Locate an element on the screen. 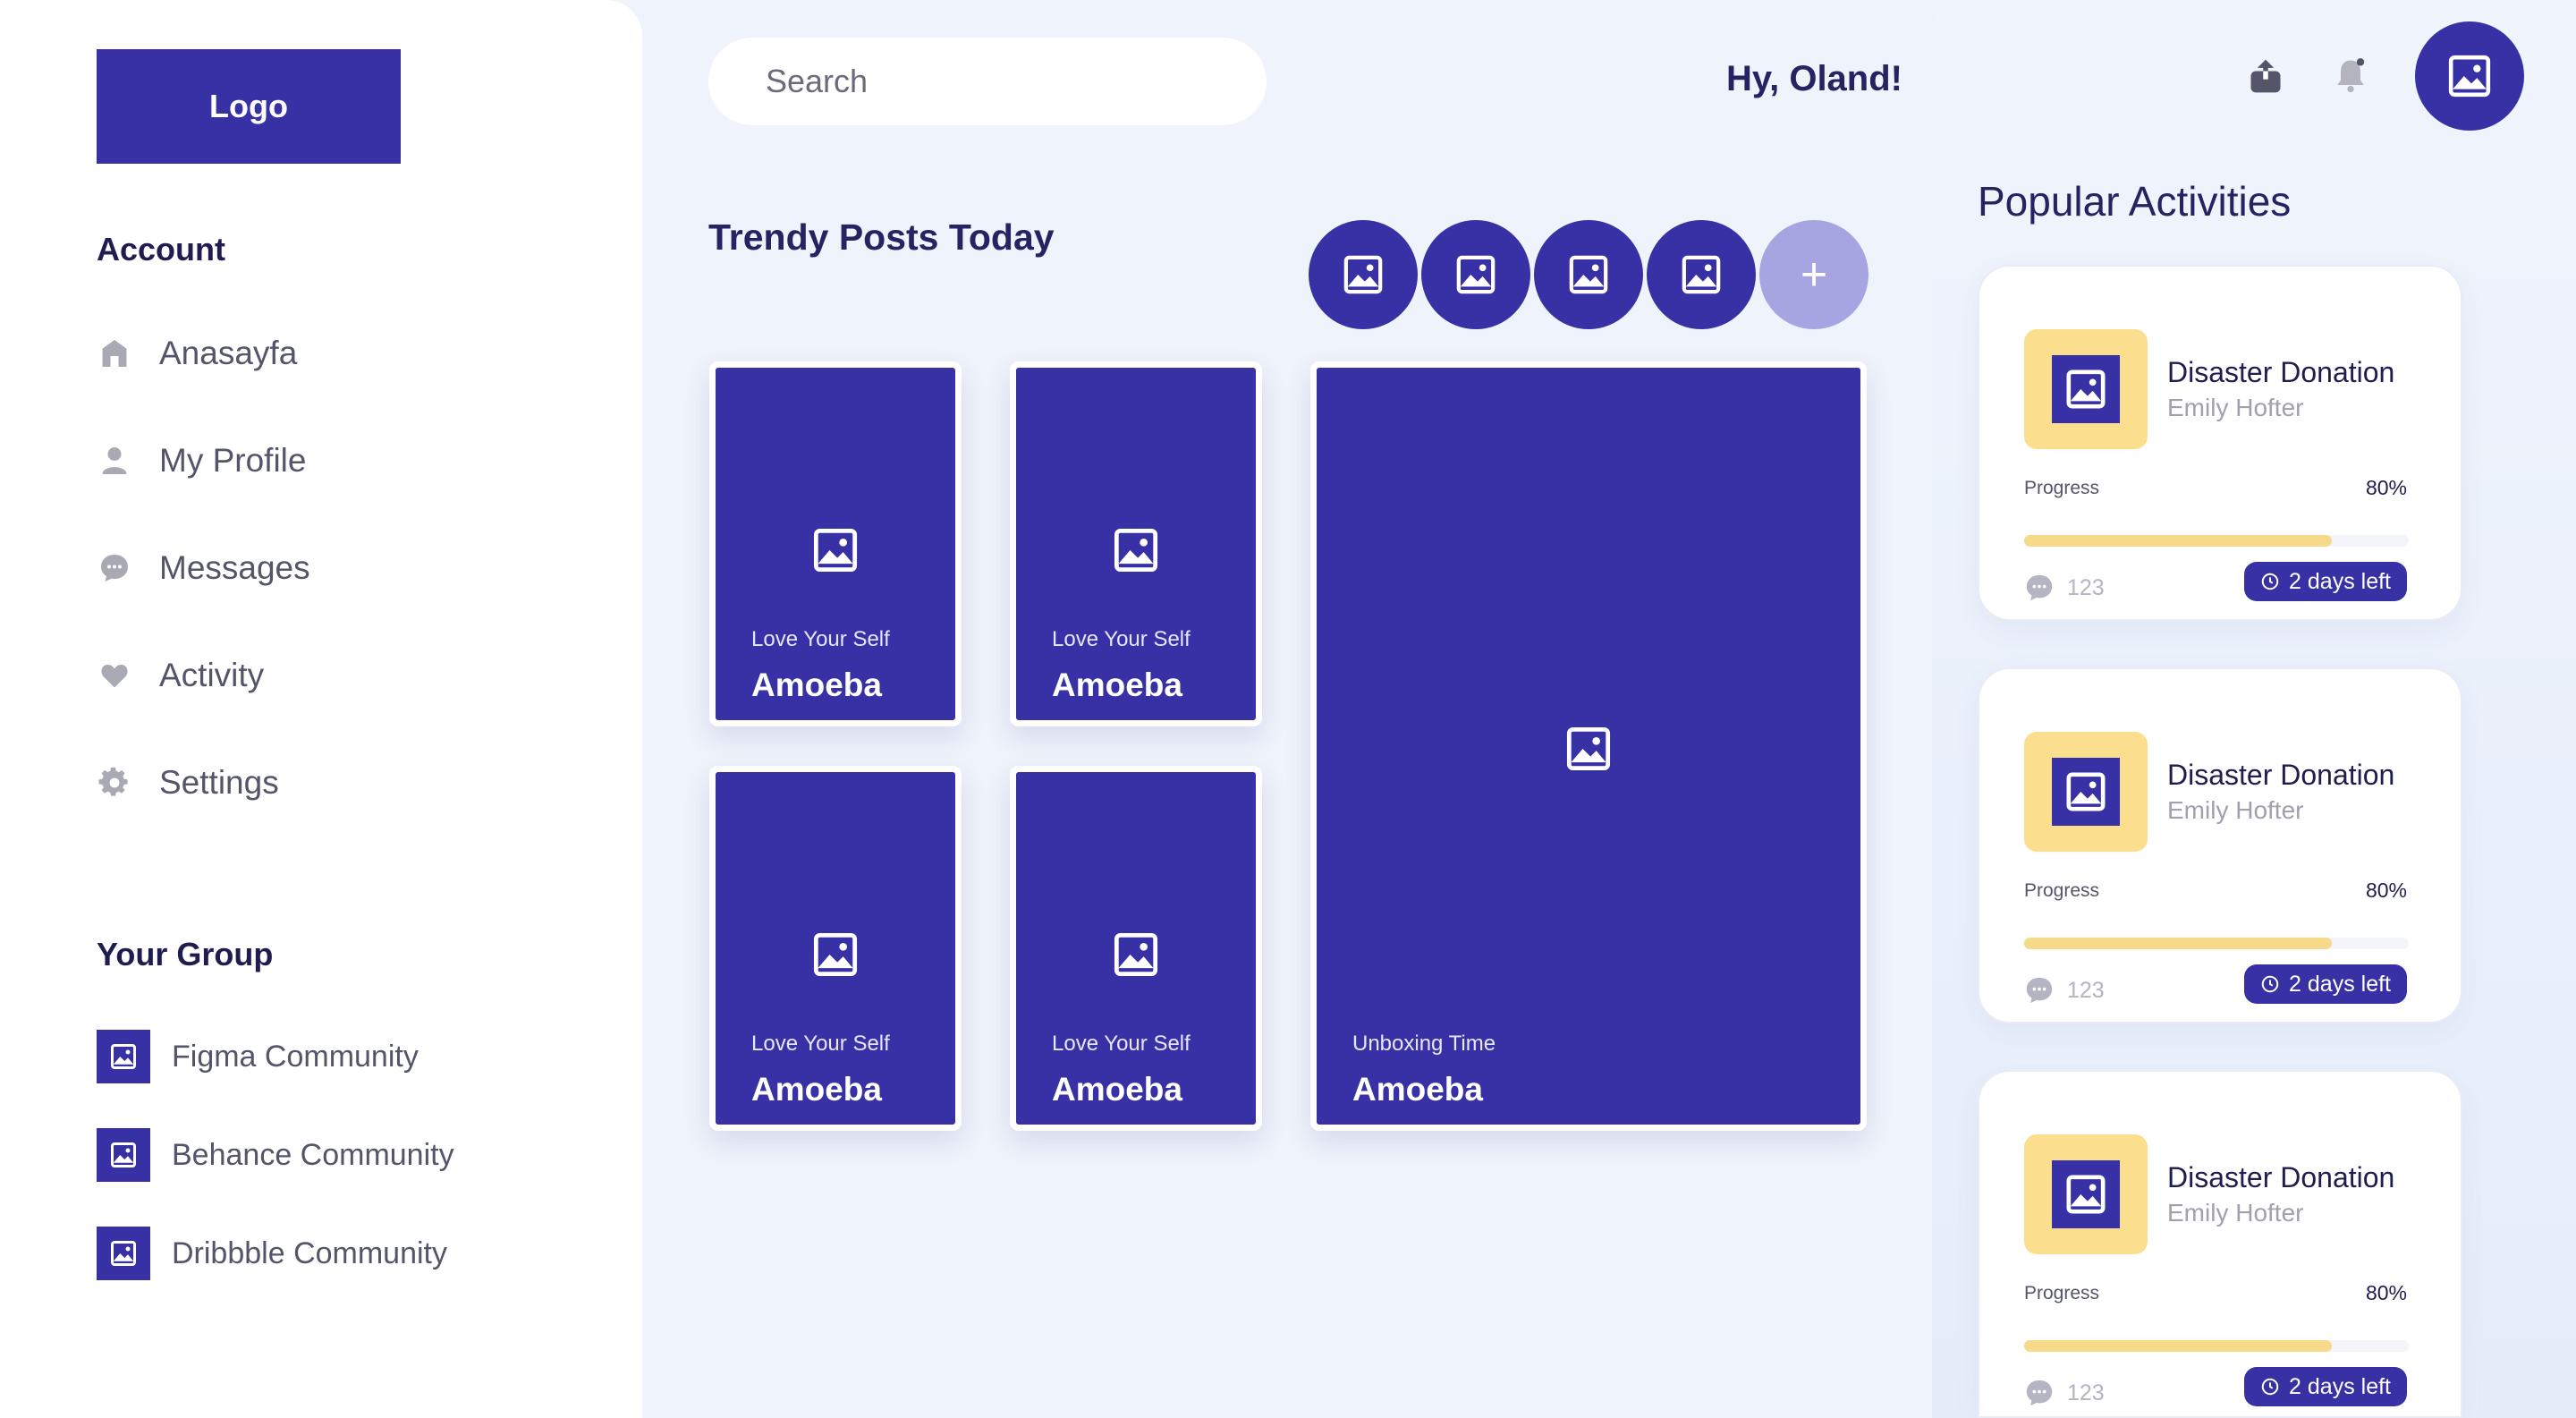 The image size is (2576, 1418). profile-avatar is located at coordinates (2469, 76).